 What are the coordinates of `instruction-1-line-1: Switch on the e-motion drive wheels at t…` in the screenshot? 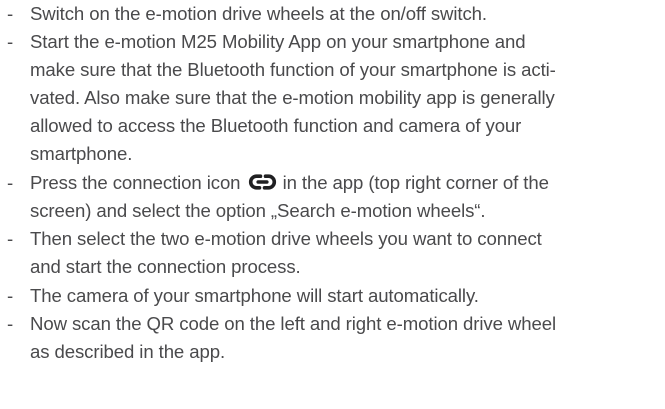 It's located at (258, 13).